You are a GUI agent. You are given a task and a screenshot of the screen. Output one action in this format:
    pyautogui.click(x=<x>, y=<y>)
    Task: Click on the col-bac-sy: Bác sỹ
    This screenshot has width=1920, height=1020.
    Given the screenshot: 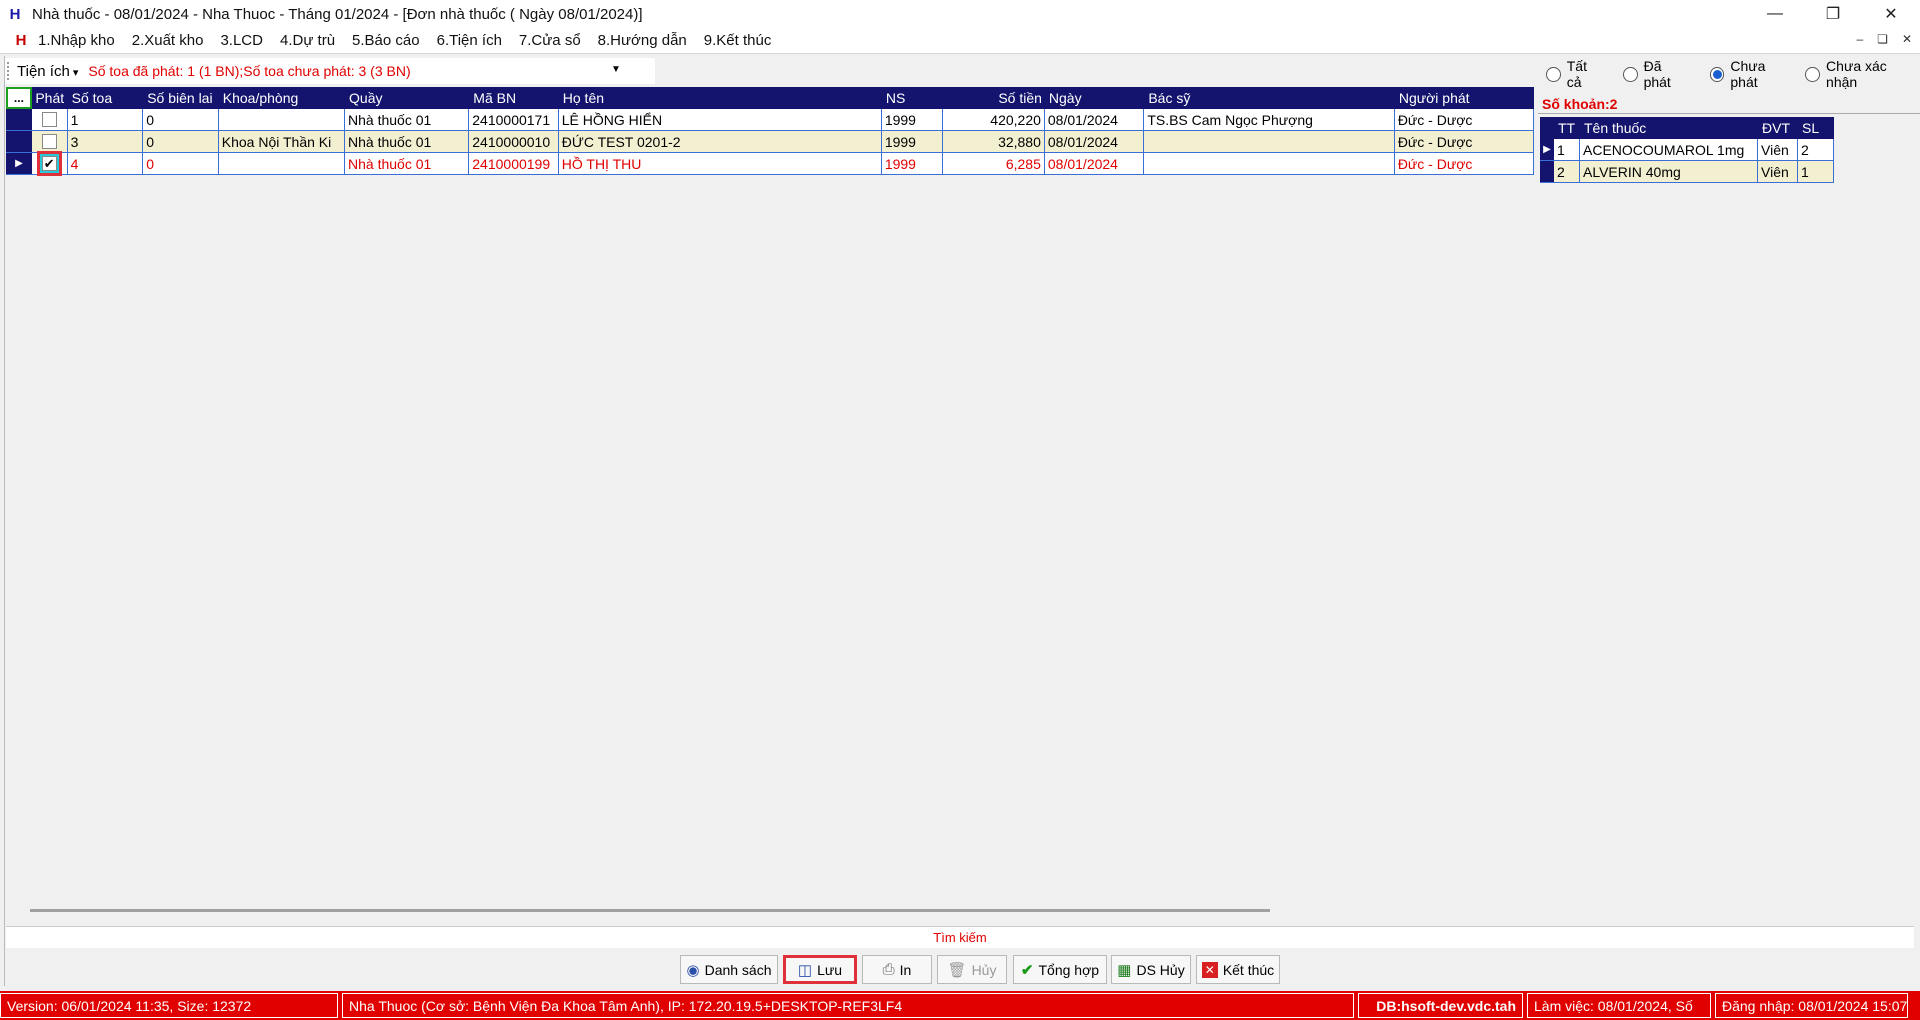 What is the action you would take?
    pyautogui.click(x=1269, y=98)
    